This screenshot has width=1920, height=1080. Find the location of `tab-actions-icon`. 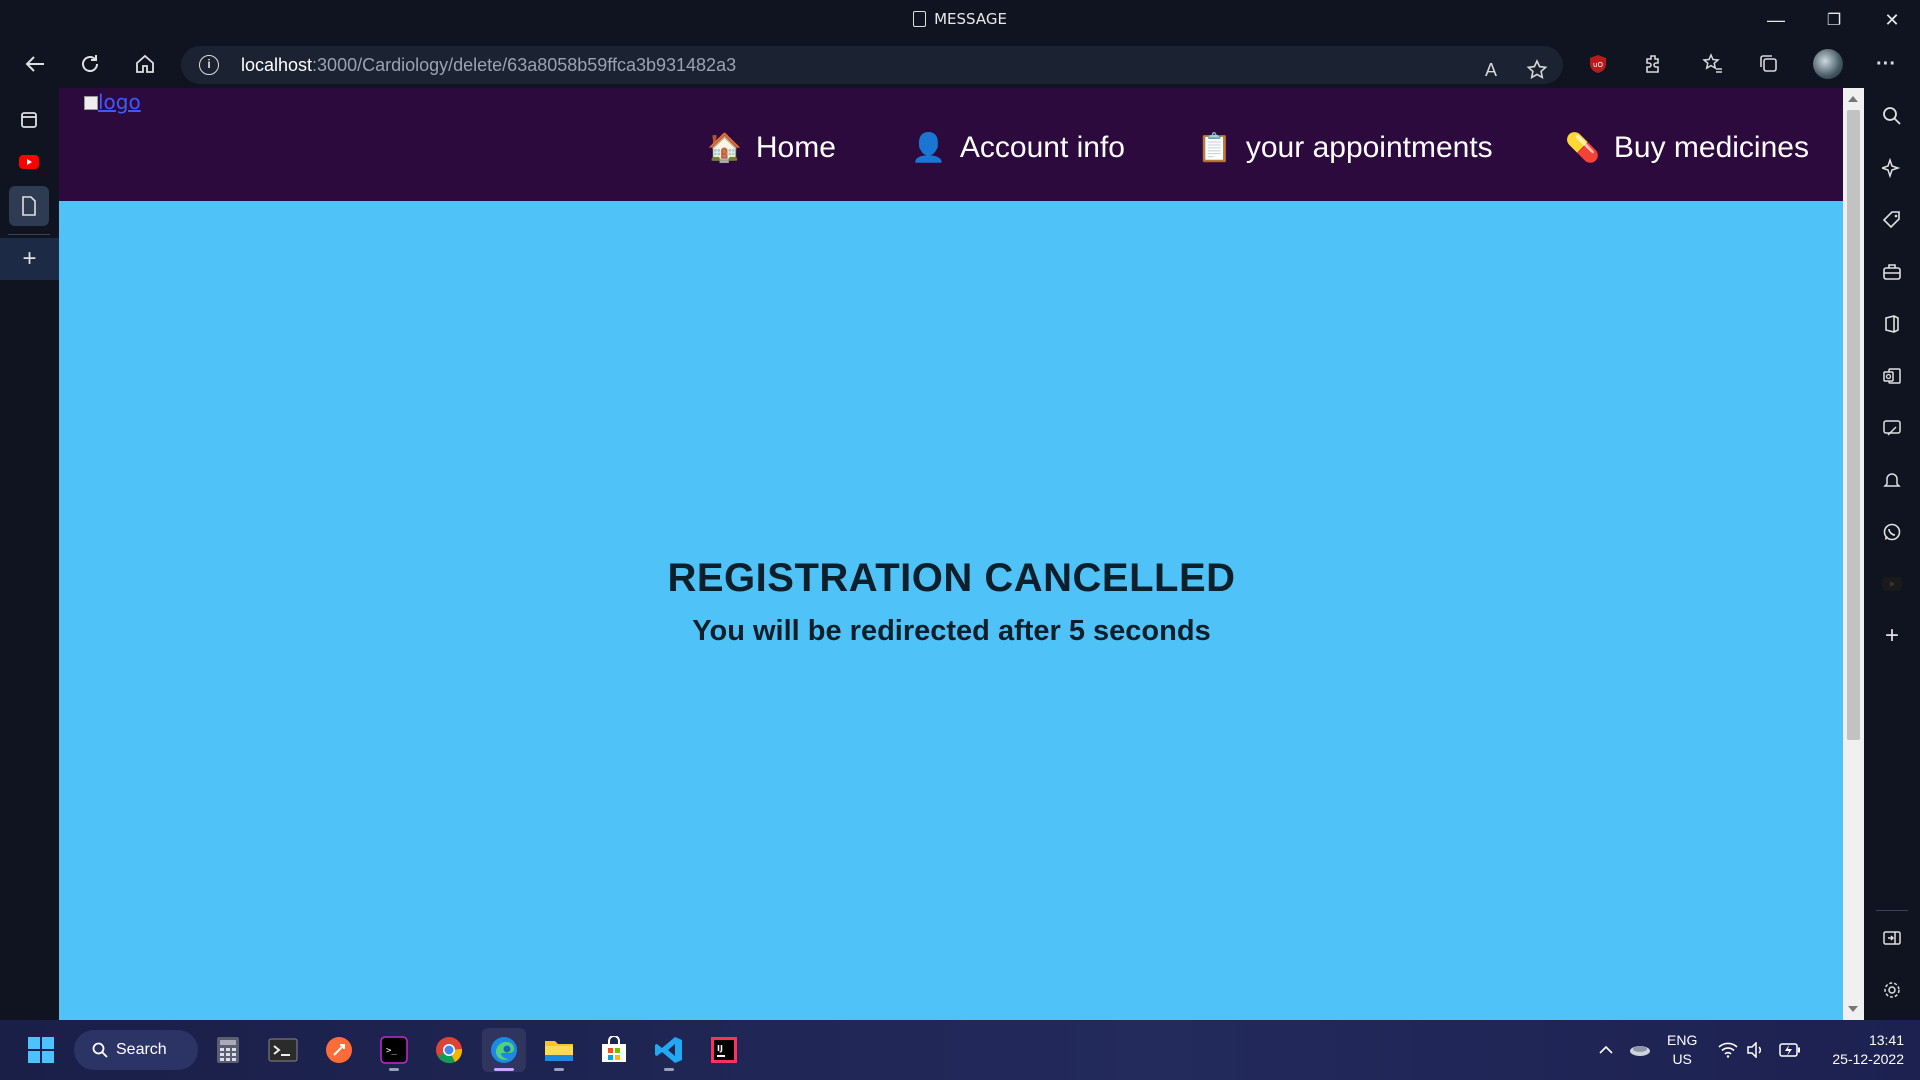

tab-actions-icon is located at coordinates (29, 120).